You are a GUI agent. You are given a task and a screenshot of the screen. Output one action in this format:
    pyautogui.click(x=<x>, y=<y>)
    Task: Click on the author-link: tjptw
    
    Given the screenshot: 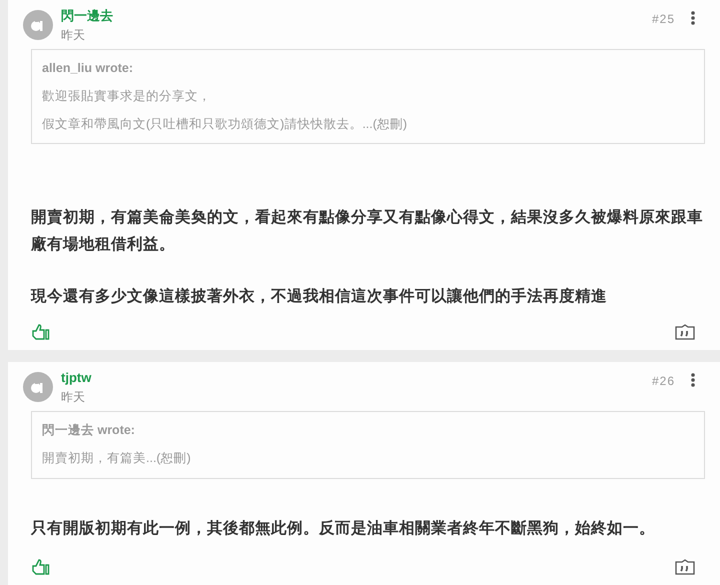 What is the action you would take?
    pyautogui.click(x=76, y=378)
    